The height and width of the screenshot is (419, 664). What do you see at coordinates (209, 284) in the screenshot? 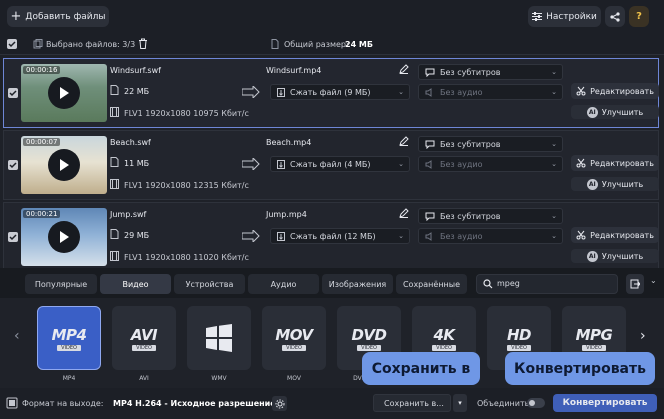
I see `tab-devices: Устройства` at bounding box center [209, 284].